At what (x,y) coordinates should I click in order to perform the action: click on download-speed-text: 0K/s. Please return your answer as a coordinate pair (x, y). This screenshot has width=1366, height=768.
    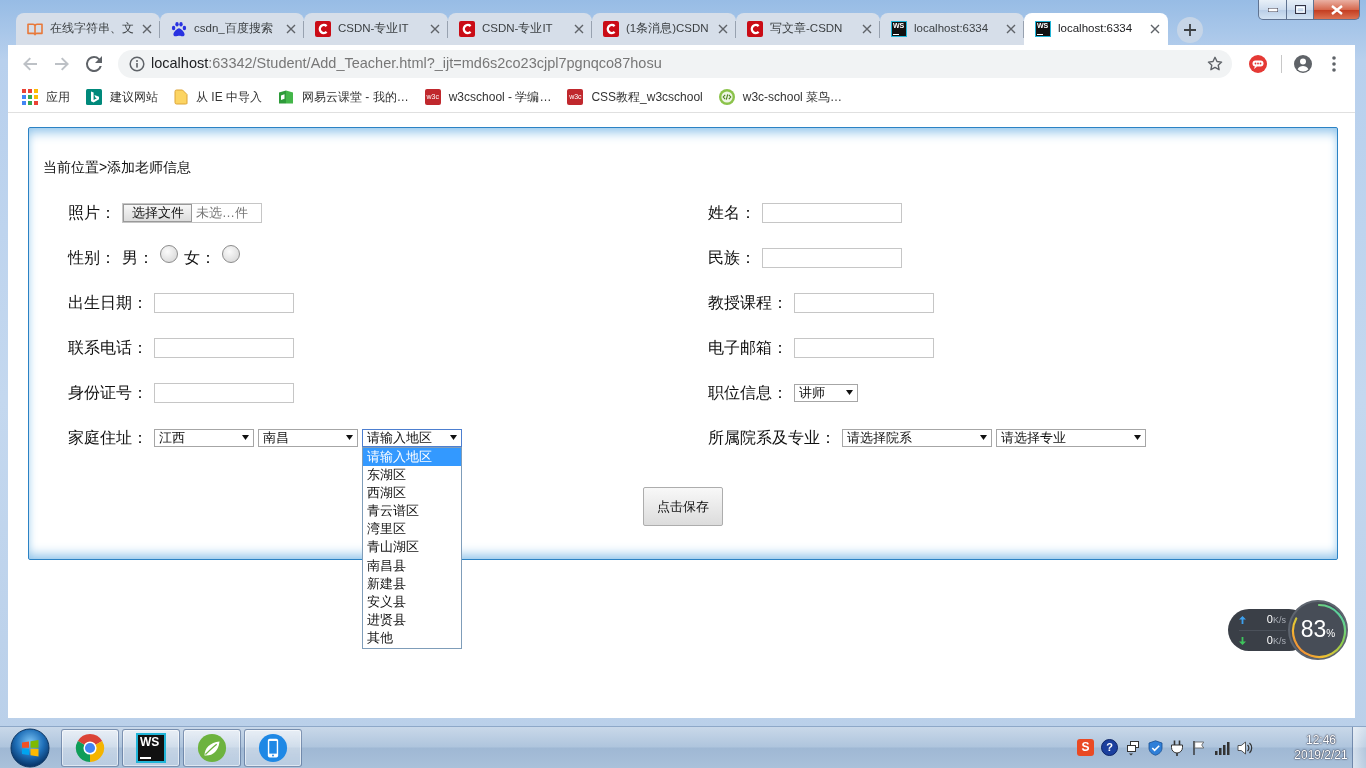
    Looking at the image, I should click on (1276, 640).